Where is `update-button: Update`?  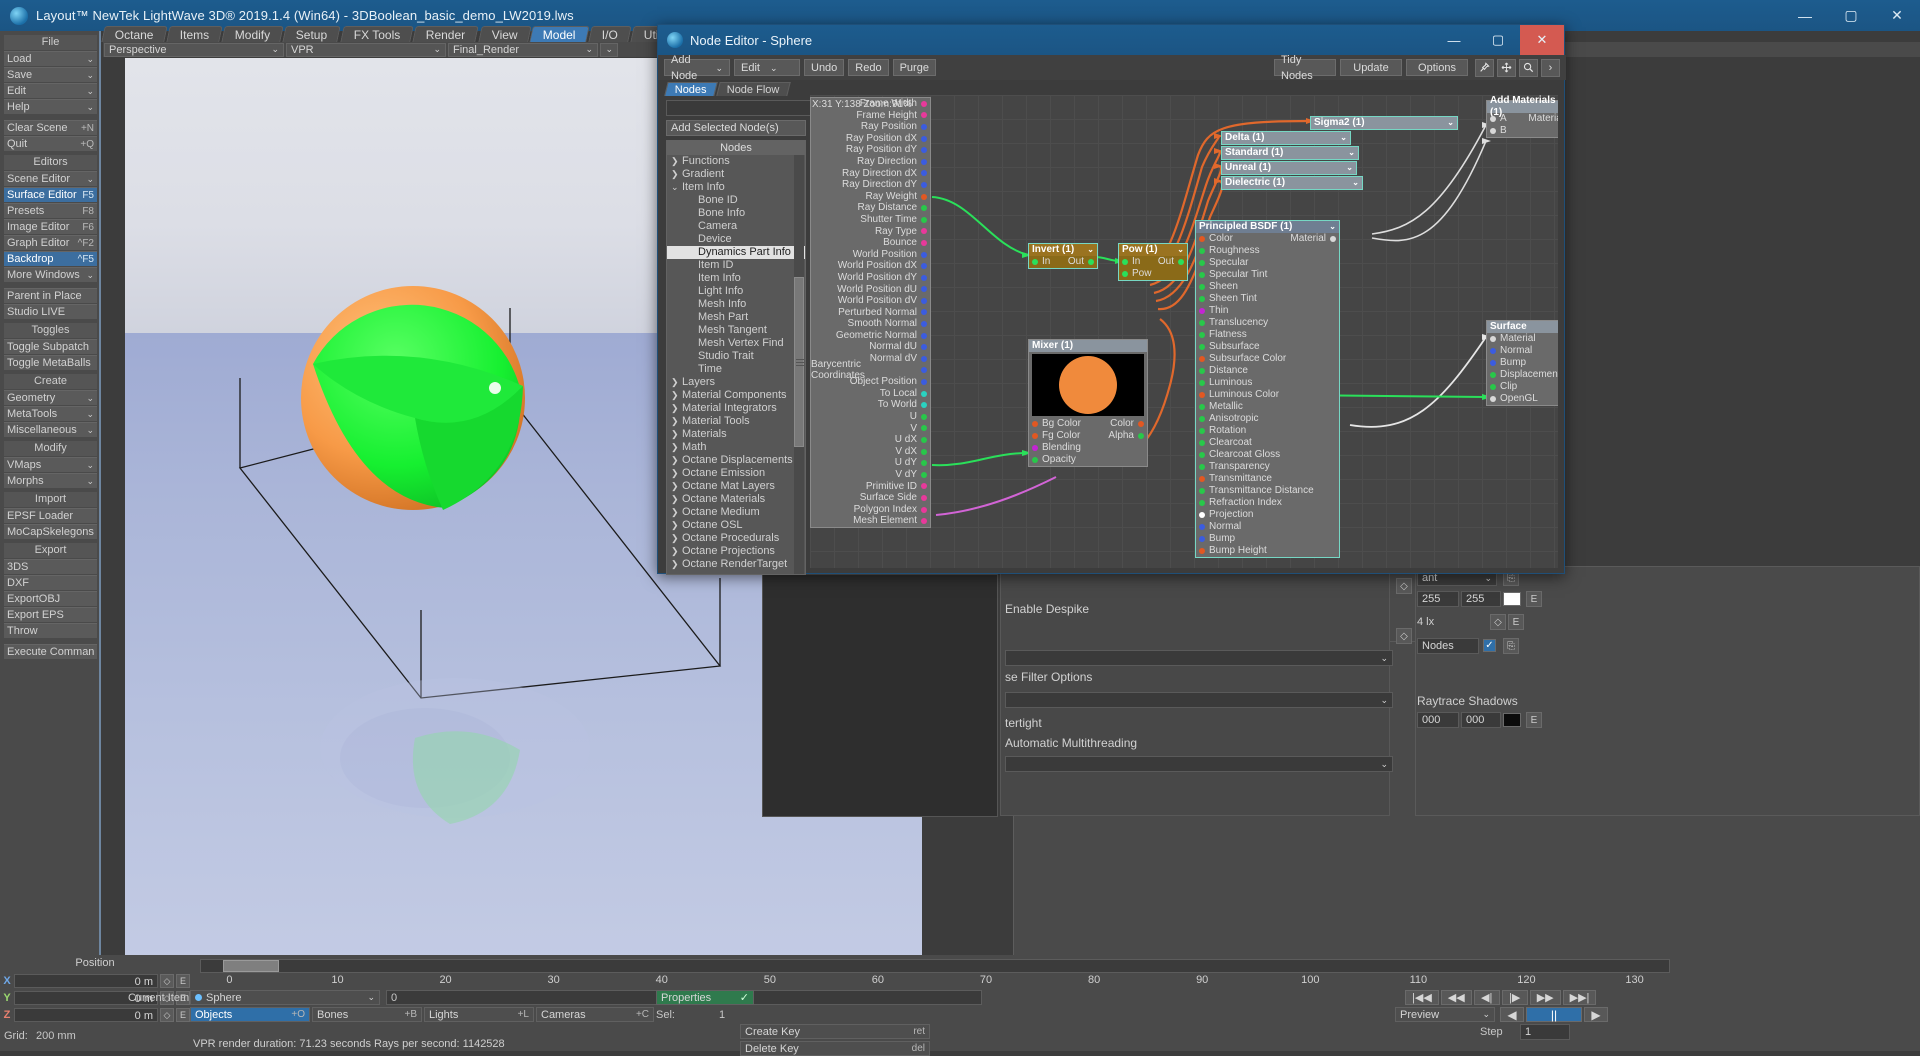 update-button: Update is located at coordinates (1371, 67).